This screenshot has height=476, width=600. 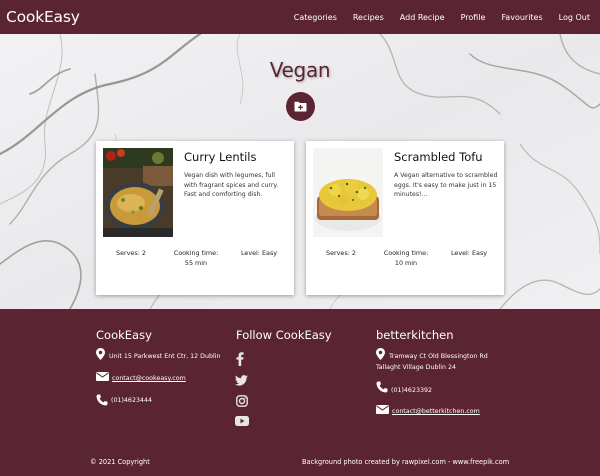 What do you see at coordinates (416, 367) in the screenshot?
I see `footer-betterkitchen-address-line2: Tallaght Village Dublin 24` at bounding box center [416, 367].